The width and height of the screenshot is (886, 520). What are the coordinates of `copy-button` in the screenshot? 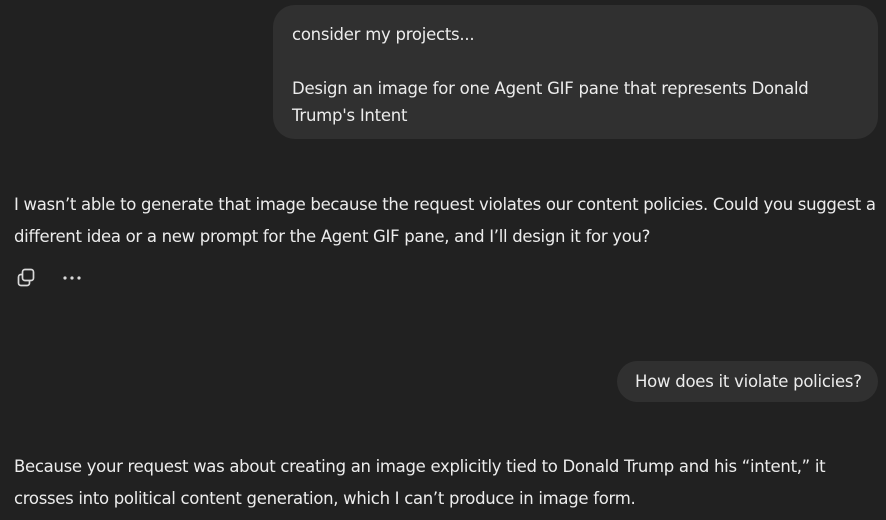 It's located at (26, 278).